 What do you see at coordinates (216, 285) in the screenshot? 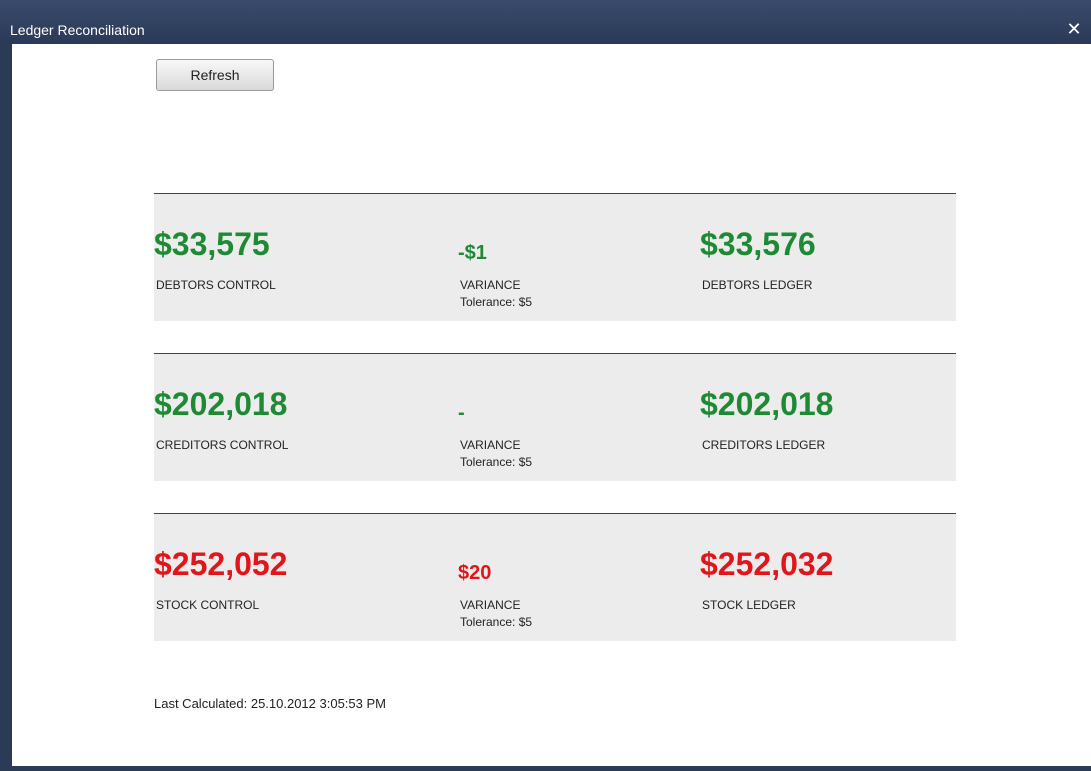
I see `debtors-control-label: DEBTORS CONTROL` at bounding box center [216, 285].